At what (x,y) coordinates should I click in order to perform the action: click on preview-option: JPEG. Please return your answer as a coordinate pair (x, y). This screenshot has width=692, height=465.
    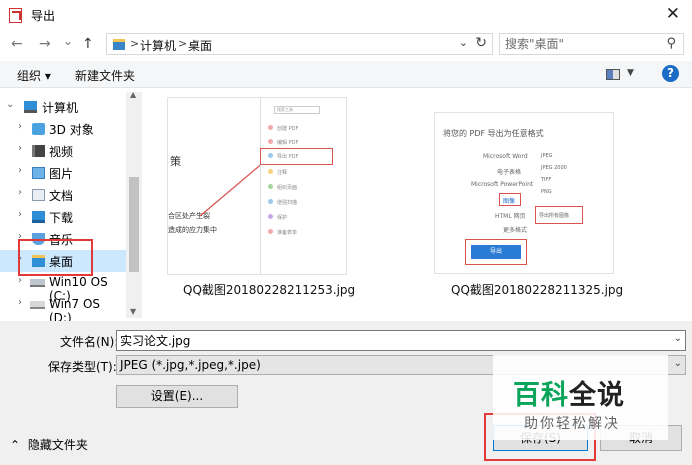
    Looking at the image, I should click on (547, 156).